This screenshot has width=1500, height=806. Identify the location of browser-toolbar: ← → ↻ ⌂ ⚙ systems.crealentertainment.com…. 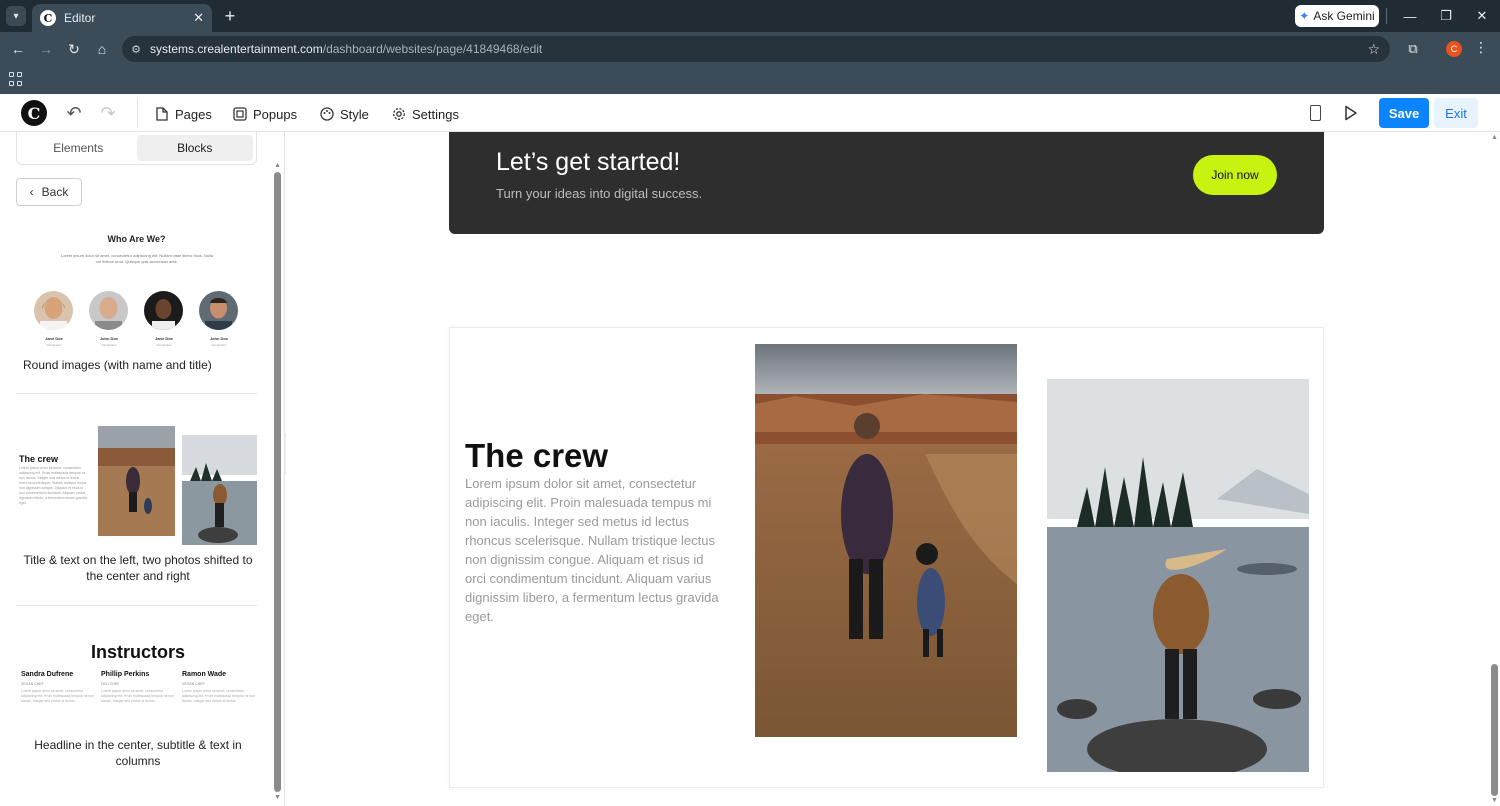
(750, 49).